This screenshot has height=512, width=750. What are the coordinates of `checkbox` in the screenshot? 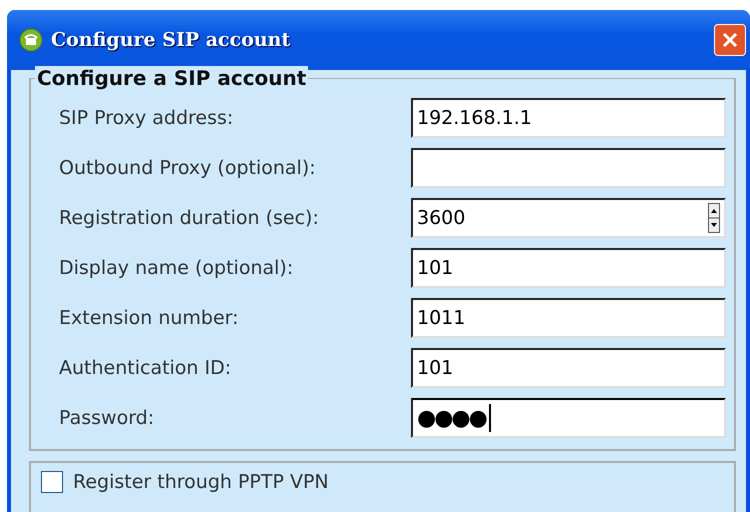 It's located at (52, 482).